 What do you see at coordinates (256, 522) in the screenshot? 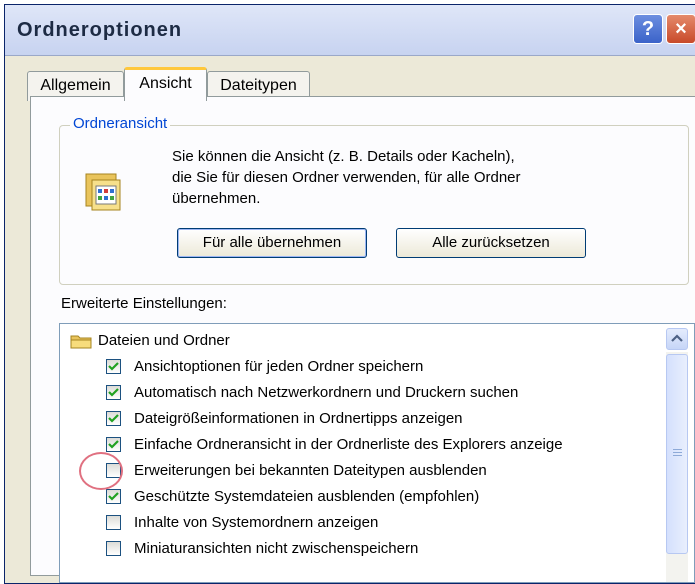
I see `list-item-label: Inhalte von Systemordnern anzeigen` at bounding box center [256, 522].